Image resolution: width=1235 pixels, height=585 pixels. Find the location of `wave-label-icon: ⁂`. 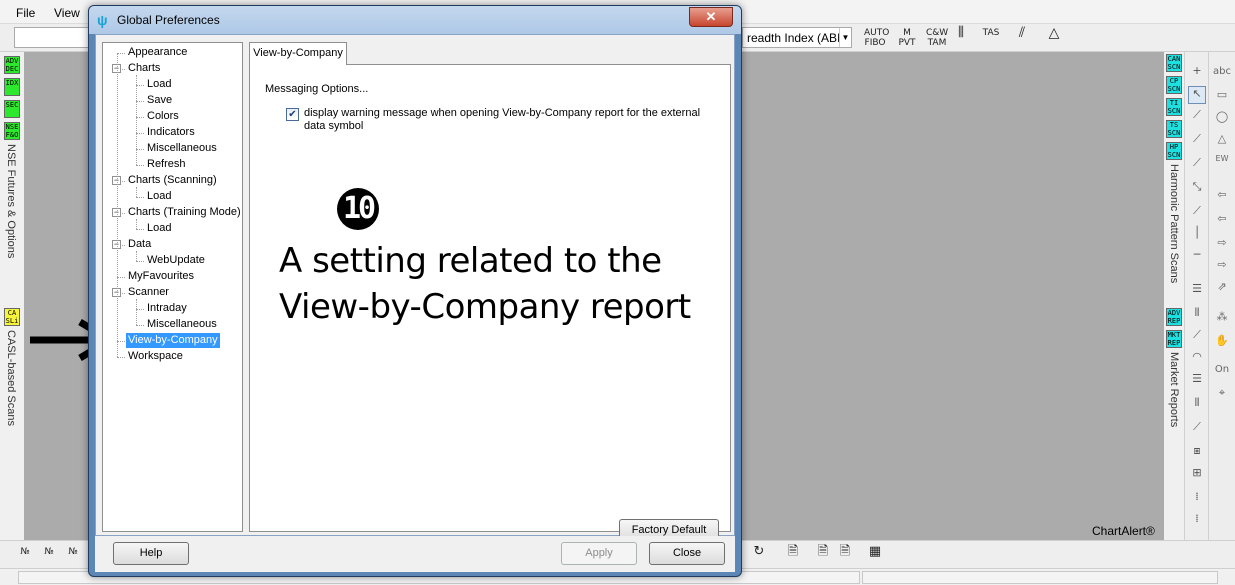

wave-label-icon: ⁂ is located at coordinates (1222, 319).